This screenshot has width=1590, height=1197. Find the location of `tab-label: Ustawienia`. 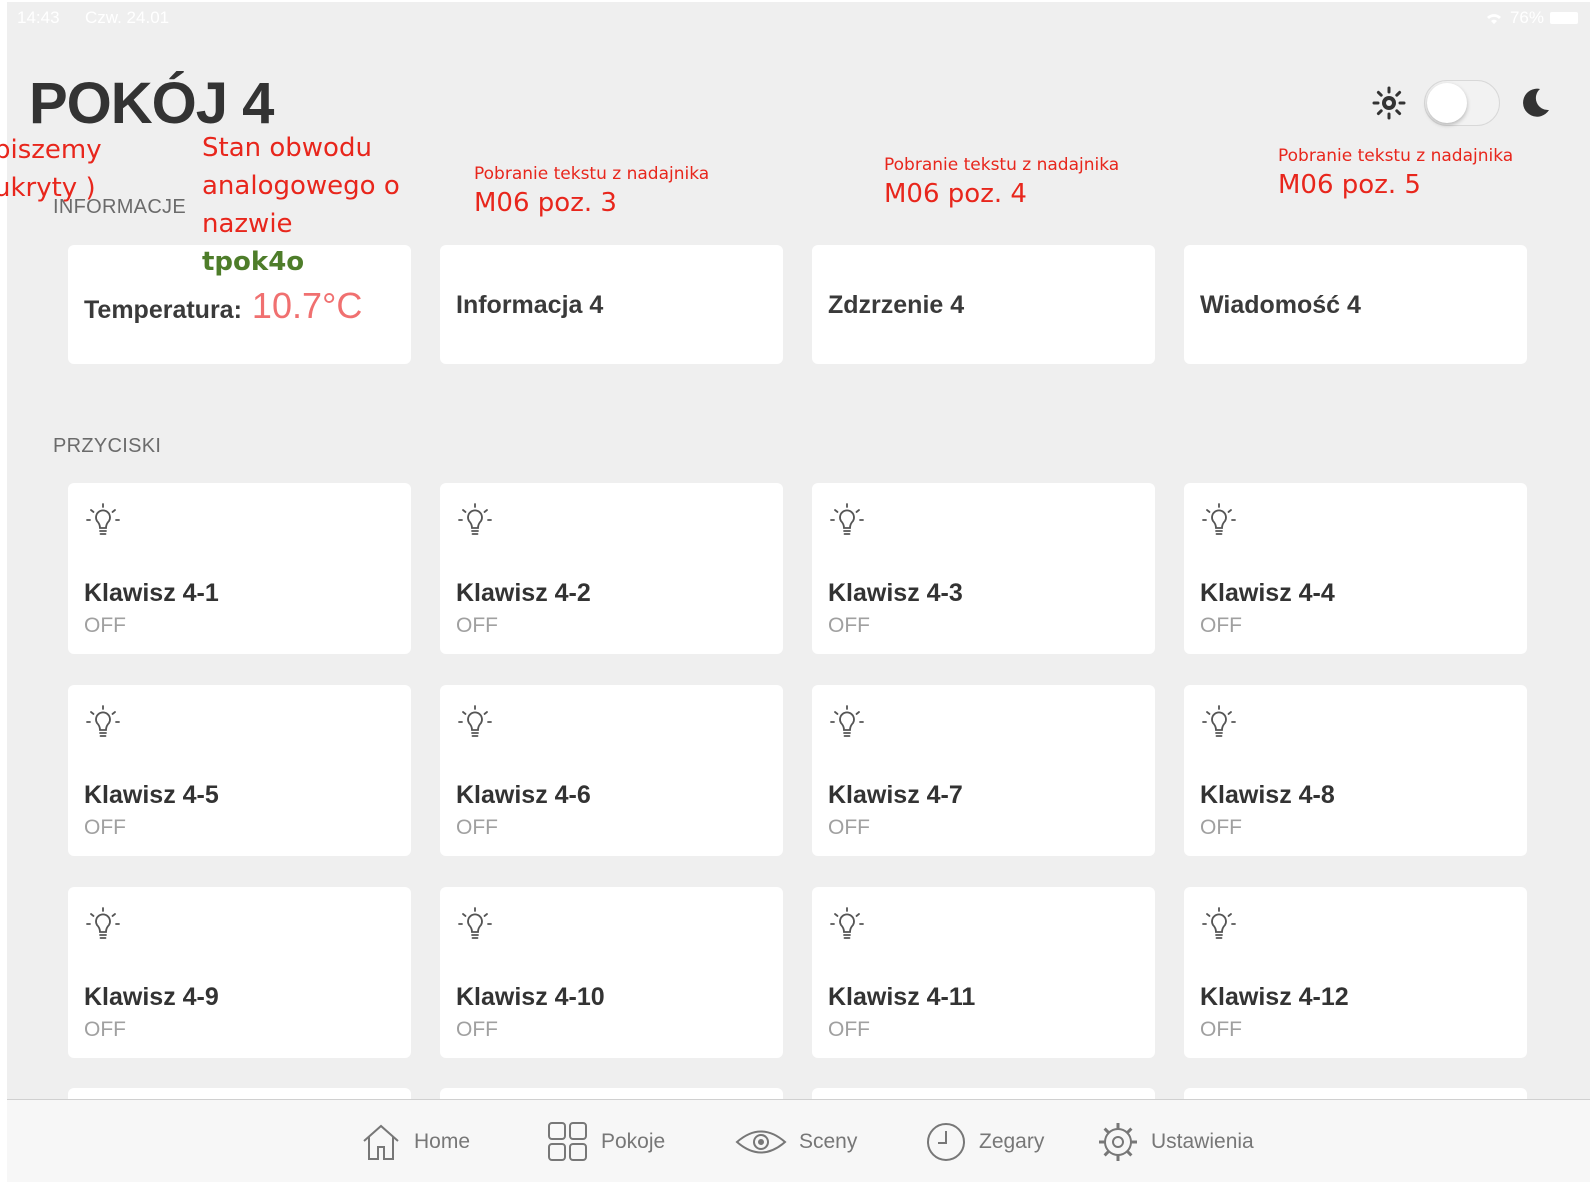

tab-label: Ustawienia is located at coordinates (1202, 1141).